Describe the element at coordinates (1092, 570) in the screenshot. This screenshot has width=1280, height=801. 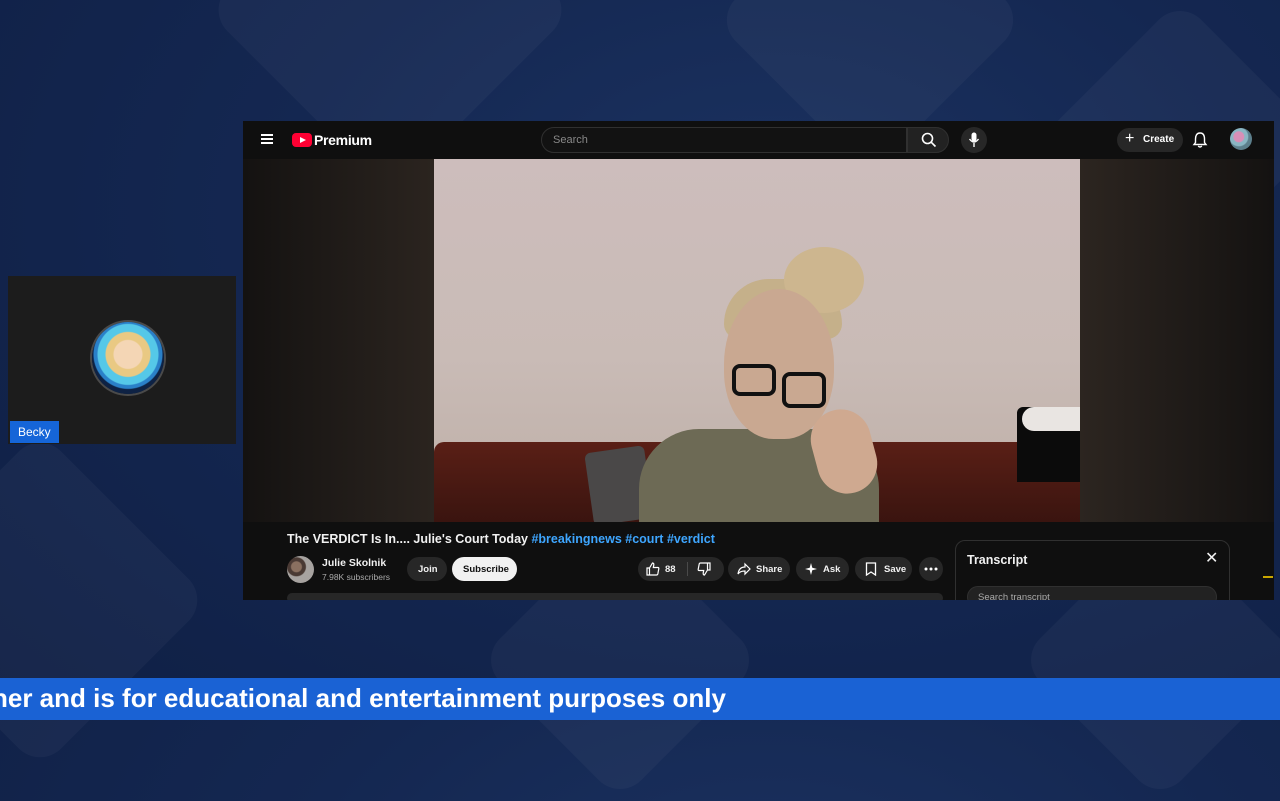
I see `transcript-panel: Transcript ✕` at that location.